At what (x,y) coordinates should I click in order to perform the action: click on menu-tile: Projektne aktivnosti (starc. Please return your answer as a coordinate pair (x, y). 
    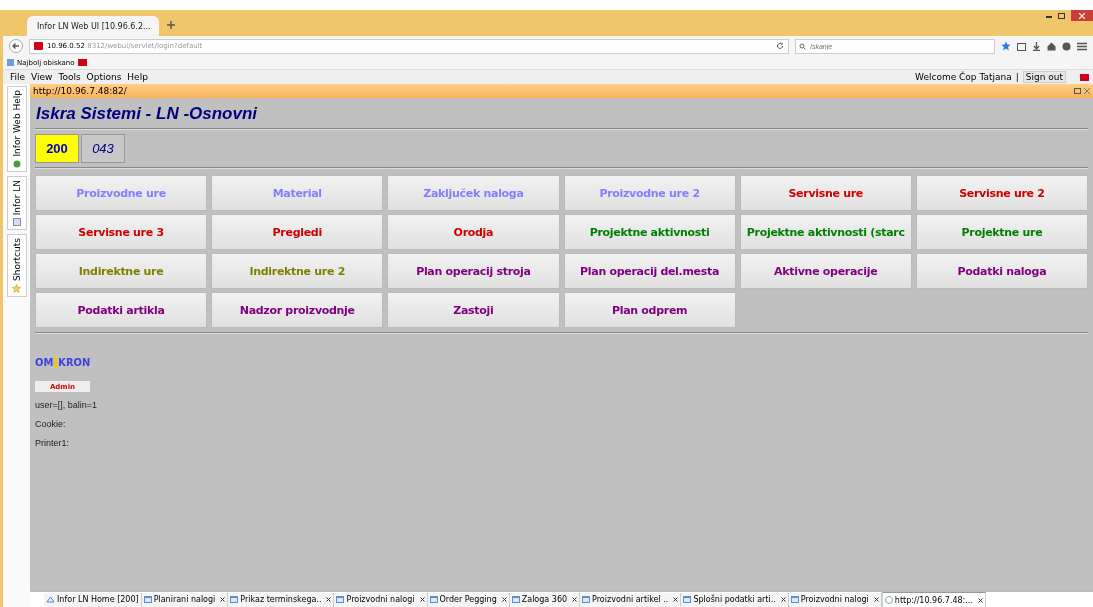
    Looking at the image, I should click on (825, 232).